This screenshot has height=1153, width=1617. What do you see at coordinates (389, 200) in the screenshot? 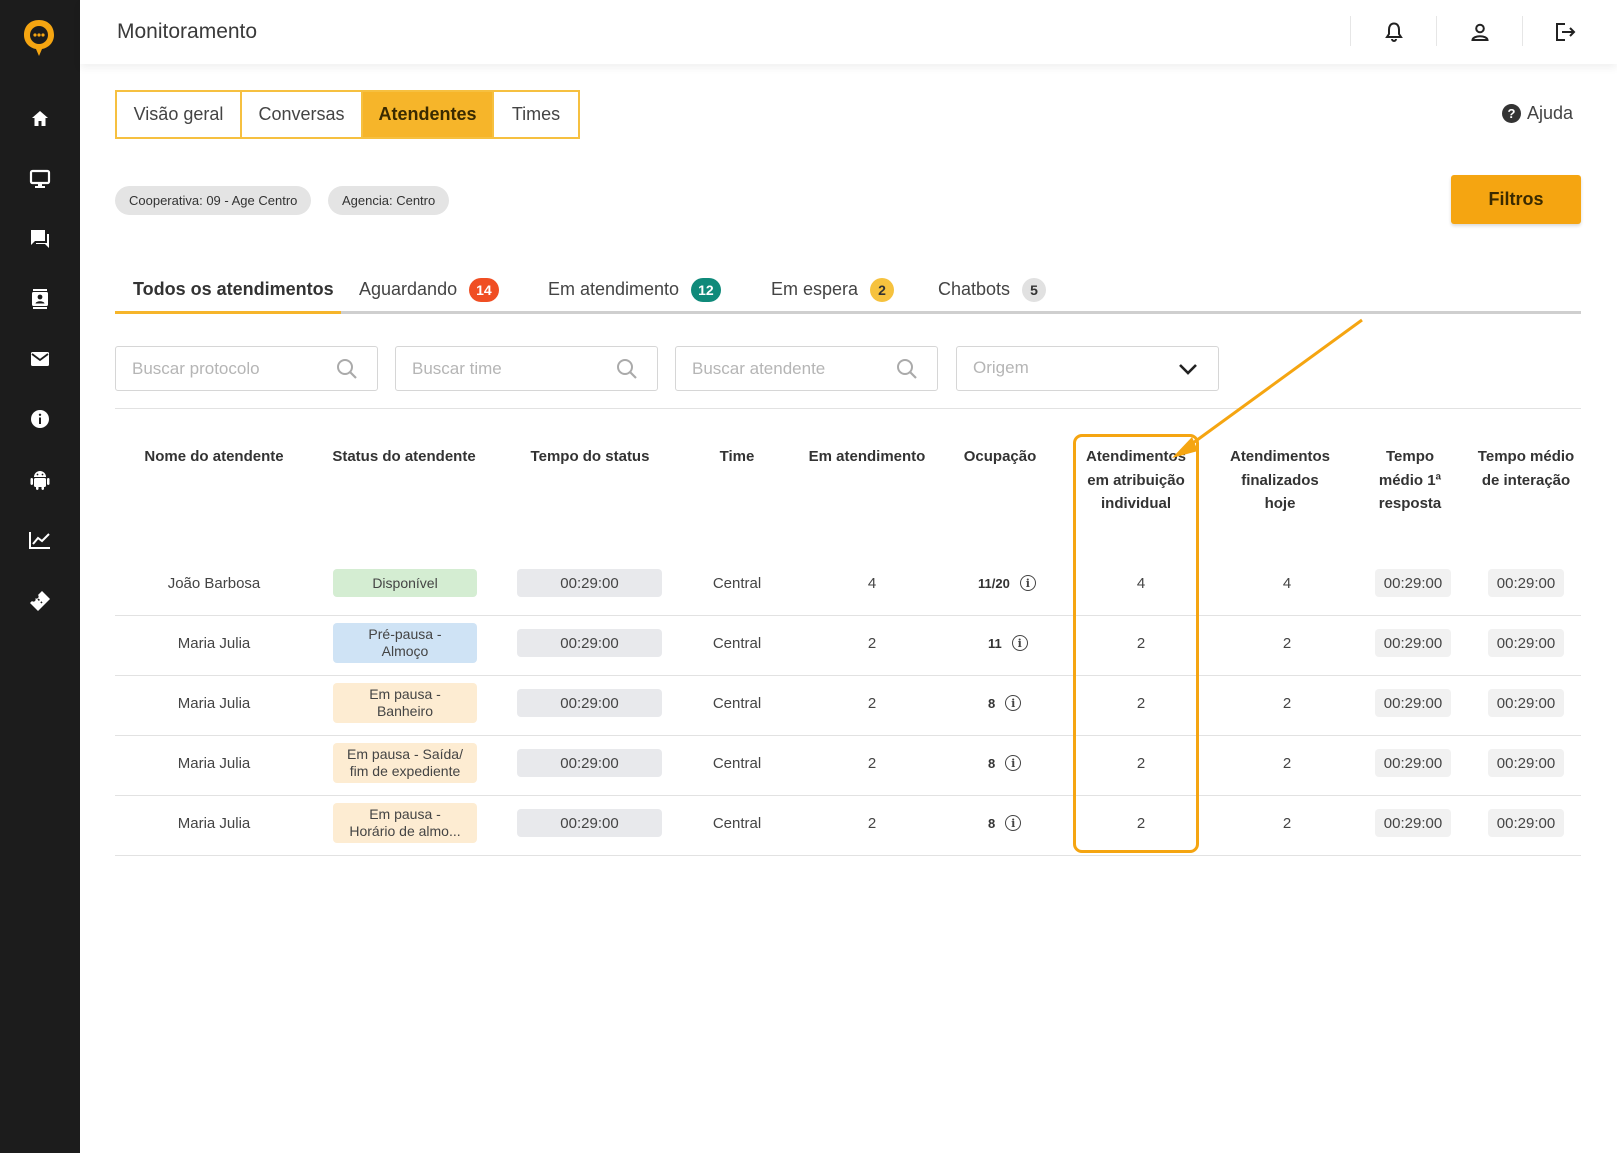
I see `filter-chip-agencia: Agencia: Centro` at bounding box center [389, 200].